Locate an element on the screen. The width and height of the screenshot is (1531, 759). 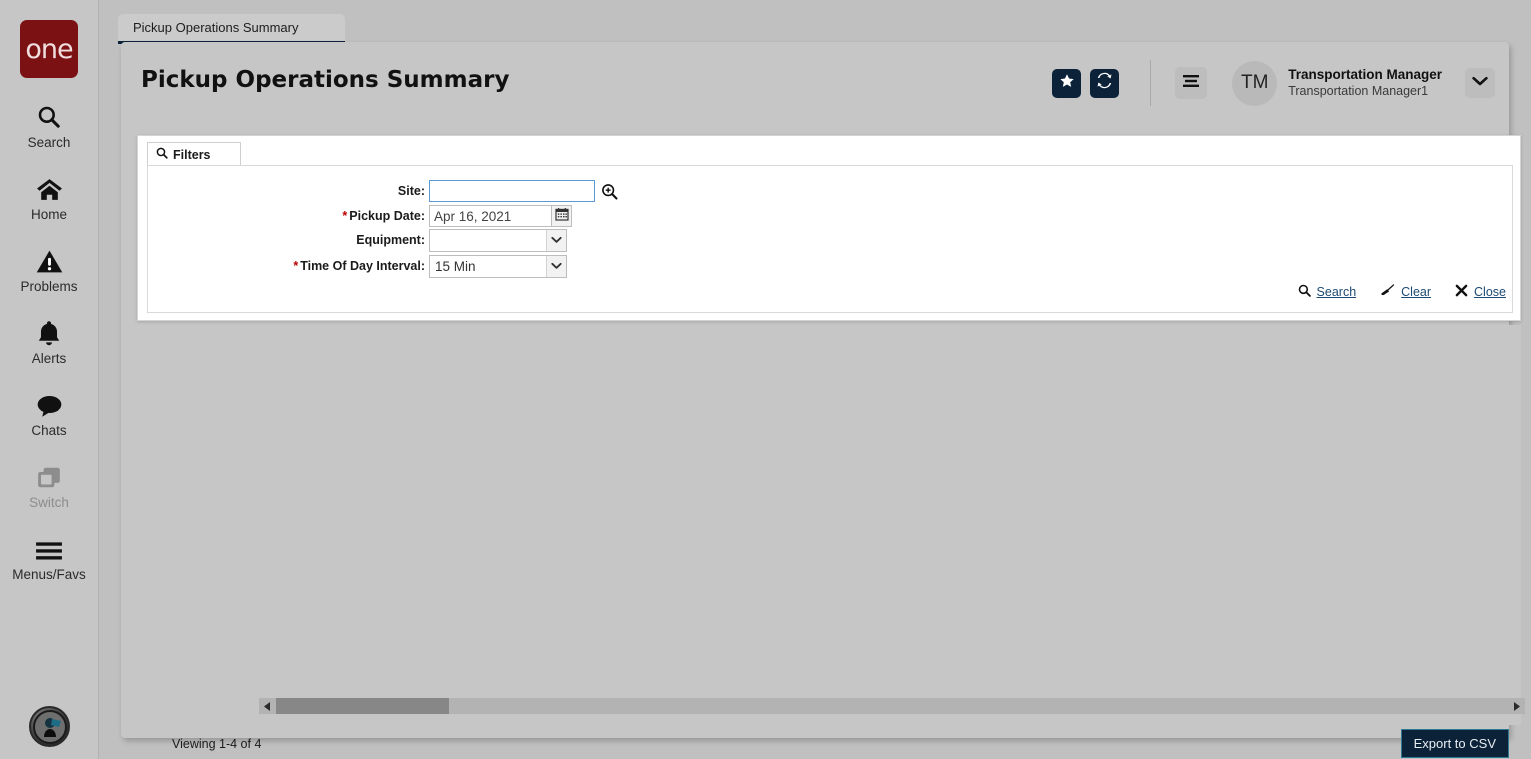
calendar-icon is located at coordinates (561, 216).